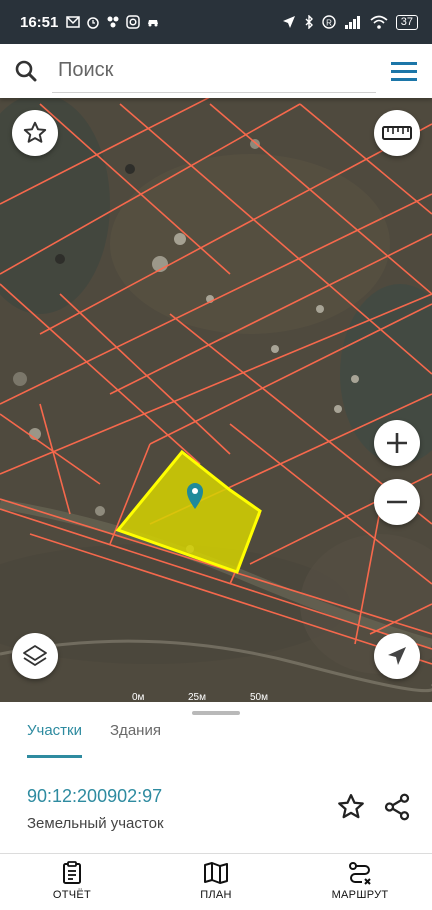  Describe the element at coordinates (216, 873) in the screenshot. I see `map-plan-icon` at that location.